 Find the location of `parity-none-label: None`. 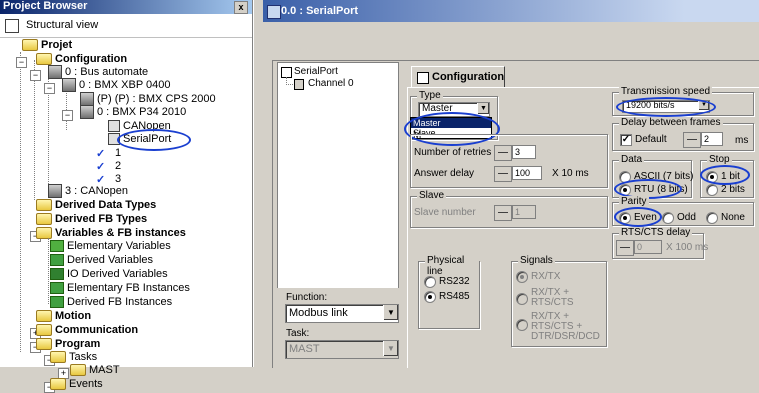

parity-none-label: None is located at coordinates (733, 217).